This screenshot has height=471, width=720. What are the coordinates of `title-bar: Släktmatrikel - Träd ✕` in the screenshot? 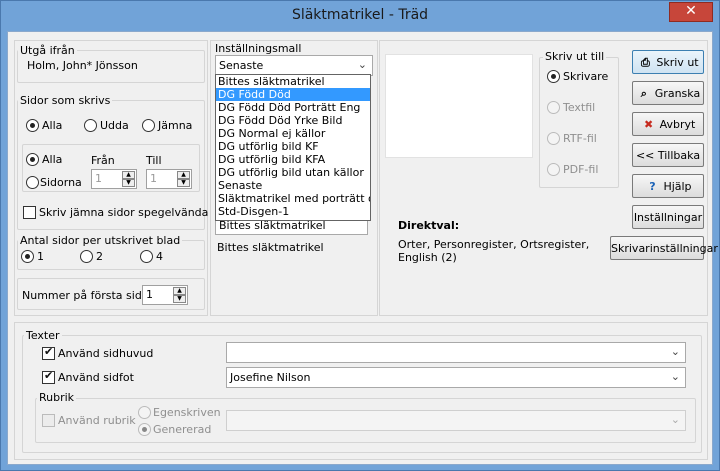 It's located at (360, 16).